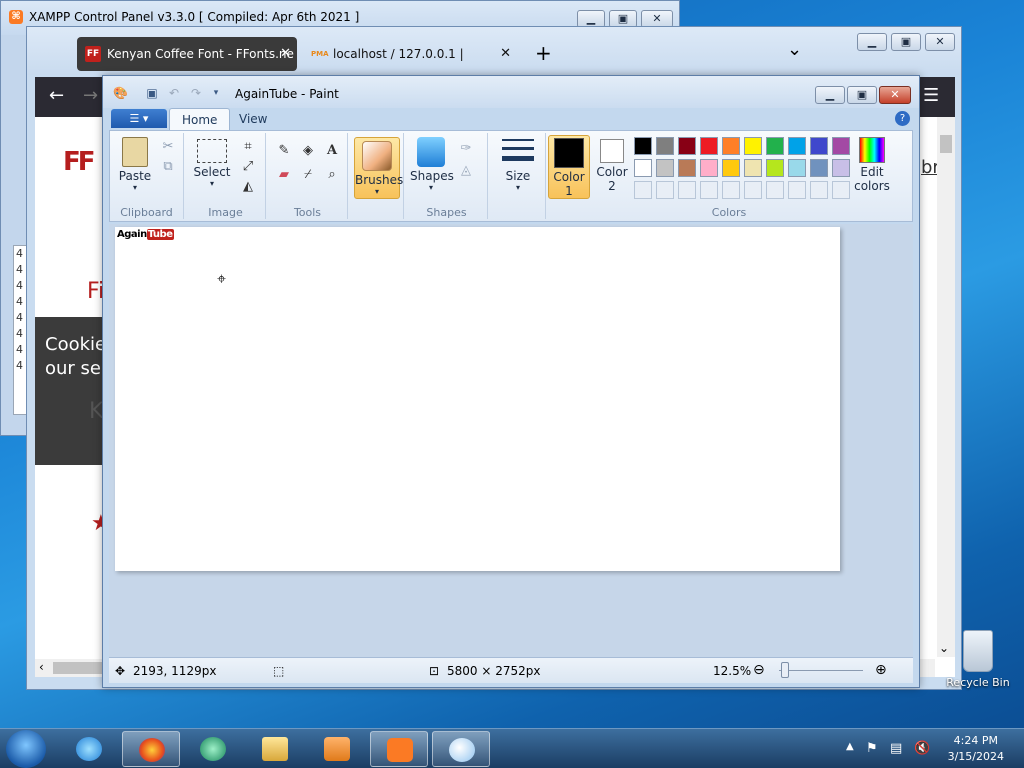 The width and height of the screenshot is (1024, 768). What do you see at coordinates (931, 96) in the screenshot?
I see `menu-icon: ☰` at bounding box center [931, 96].